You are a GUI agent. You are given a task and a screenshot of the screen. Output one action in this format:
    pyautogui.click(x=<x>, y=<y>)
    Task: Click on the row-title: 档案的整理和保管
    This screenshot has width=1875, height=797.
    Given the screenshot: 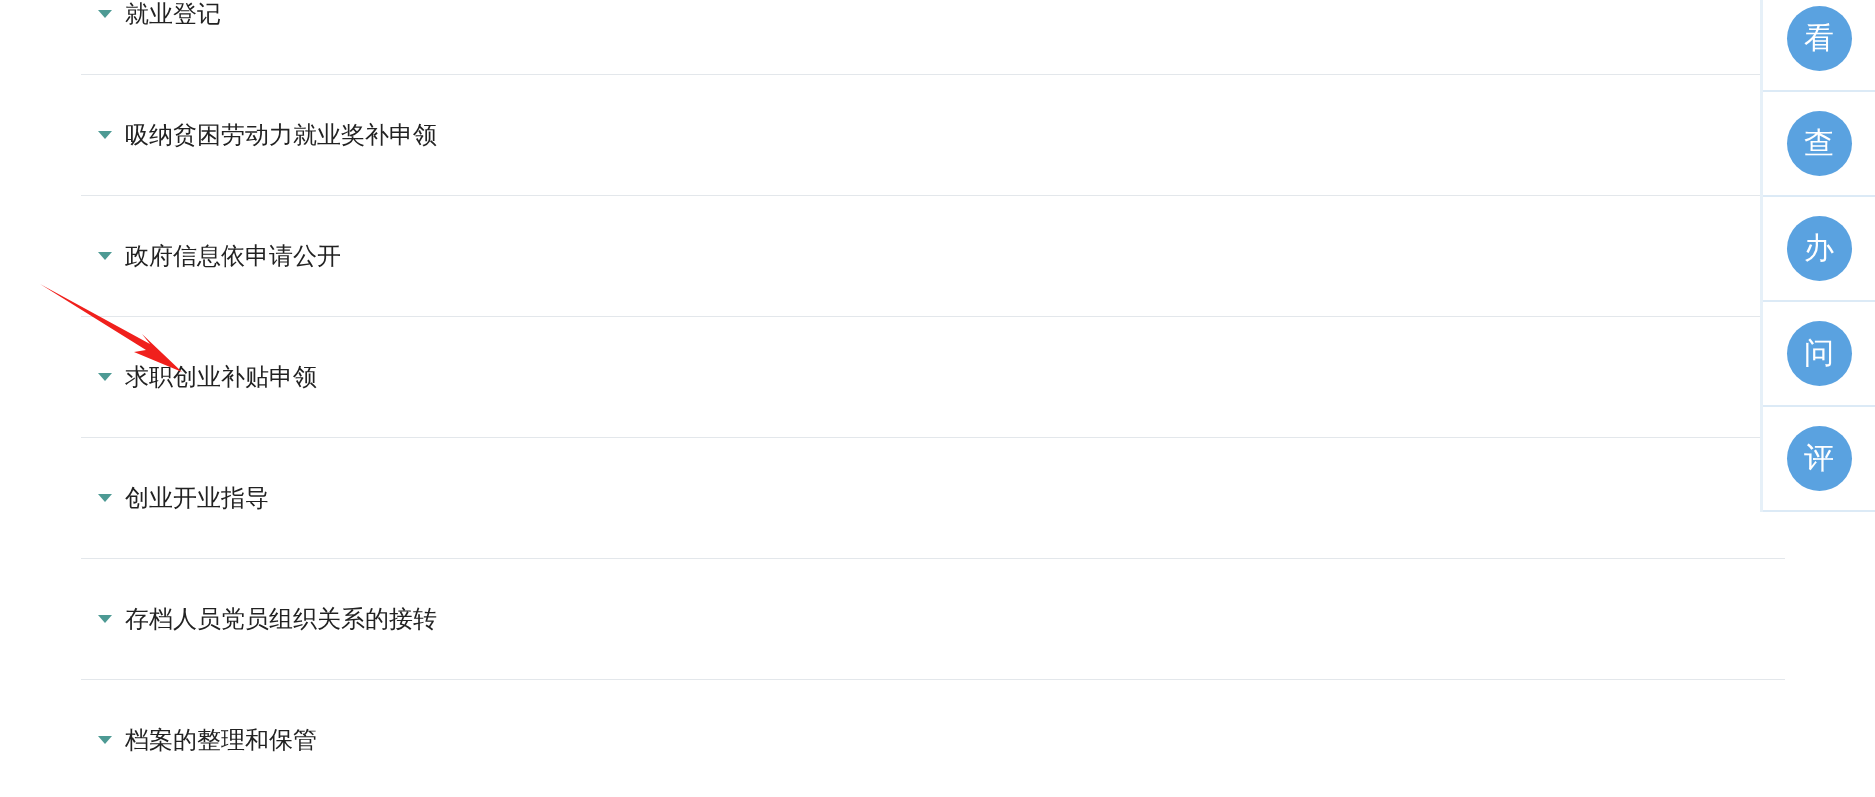 What is the action you would take?
    pyautogui.click(x=221, y=740)
    